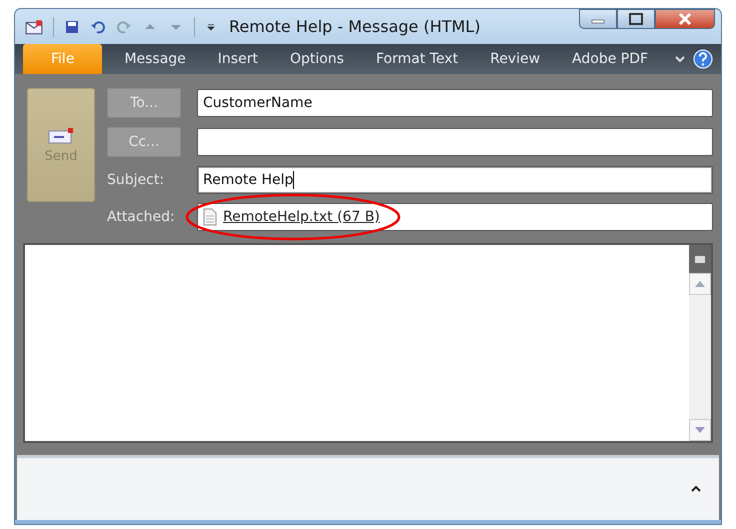 The width and height of the screenshot is (736, 529). I want to click on ribbon-tab: Message, so click(155, 59).